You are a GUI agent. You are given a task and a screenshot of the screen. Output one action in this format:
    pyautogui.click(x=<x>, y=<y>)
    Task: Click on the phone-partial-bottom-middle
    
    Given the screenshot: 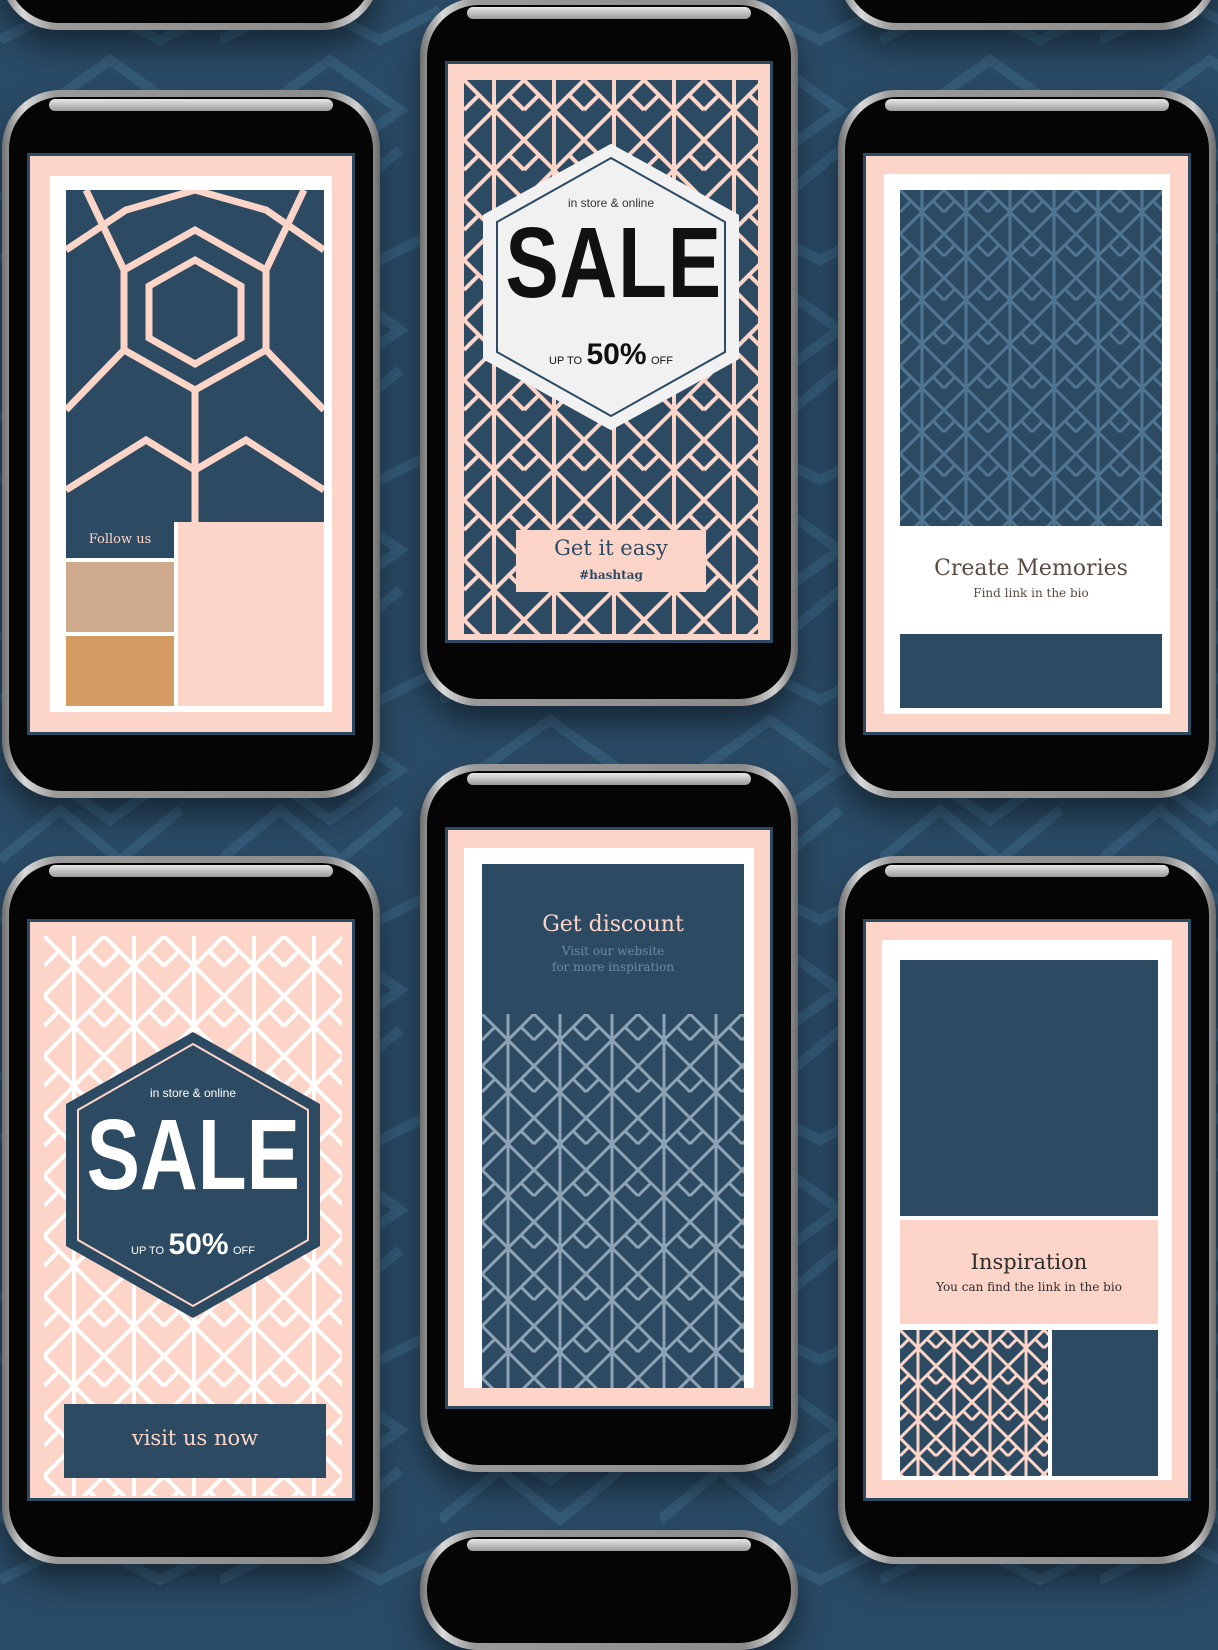 What is the action you would take?
    pyautogui.click(x=609, y=1590)
    